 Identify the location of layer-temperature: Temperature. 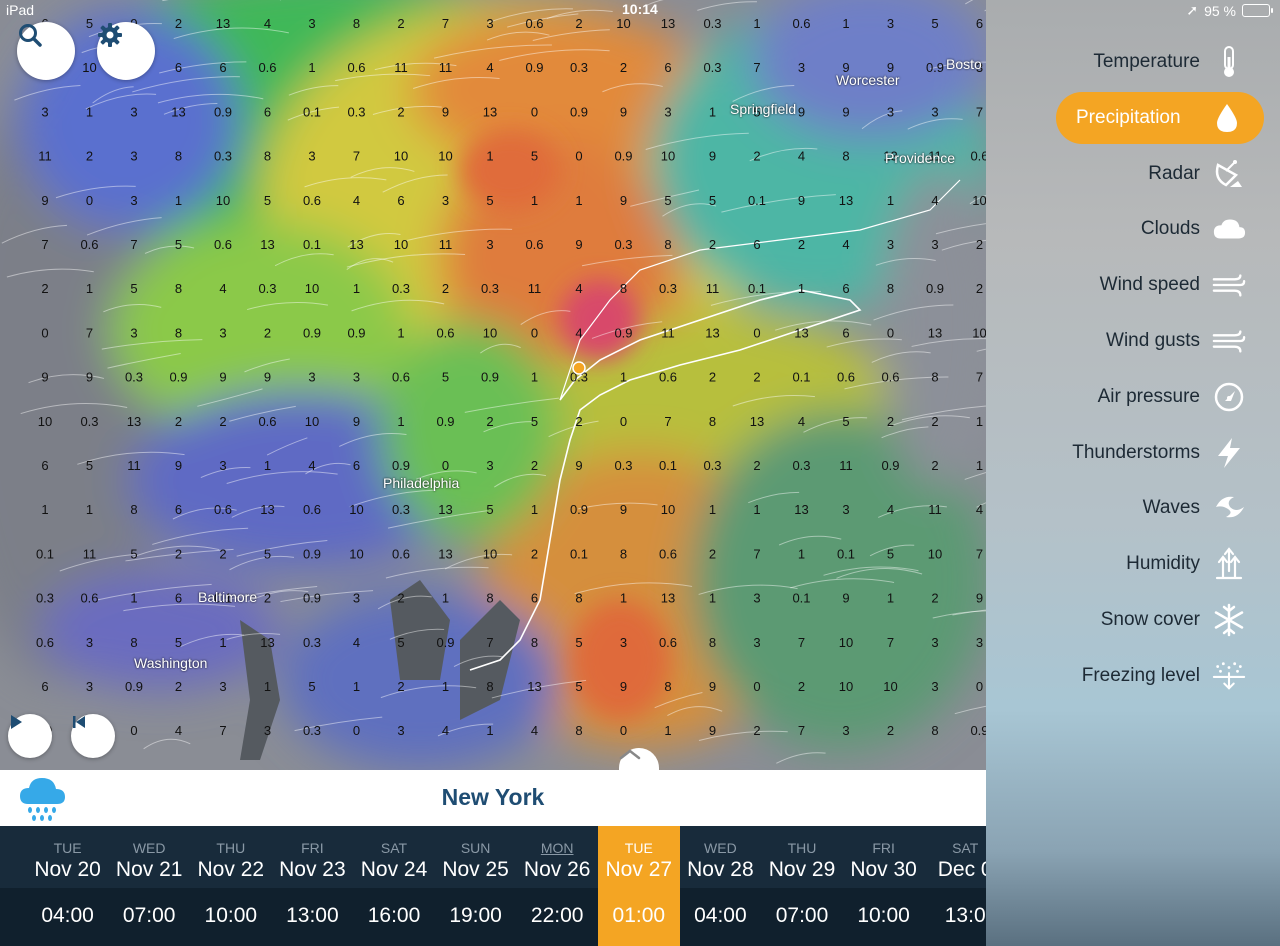
(1169, 62).